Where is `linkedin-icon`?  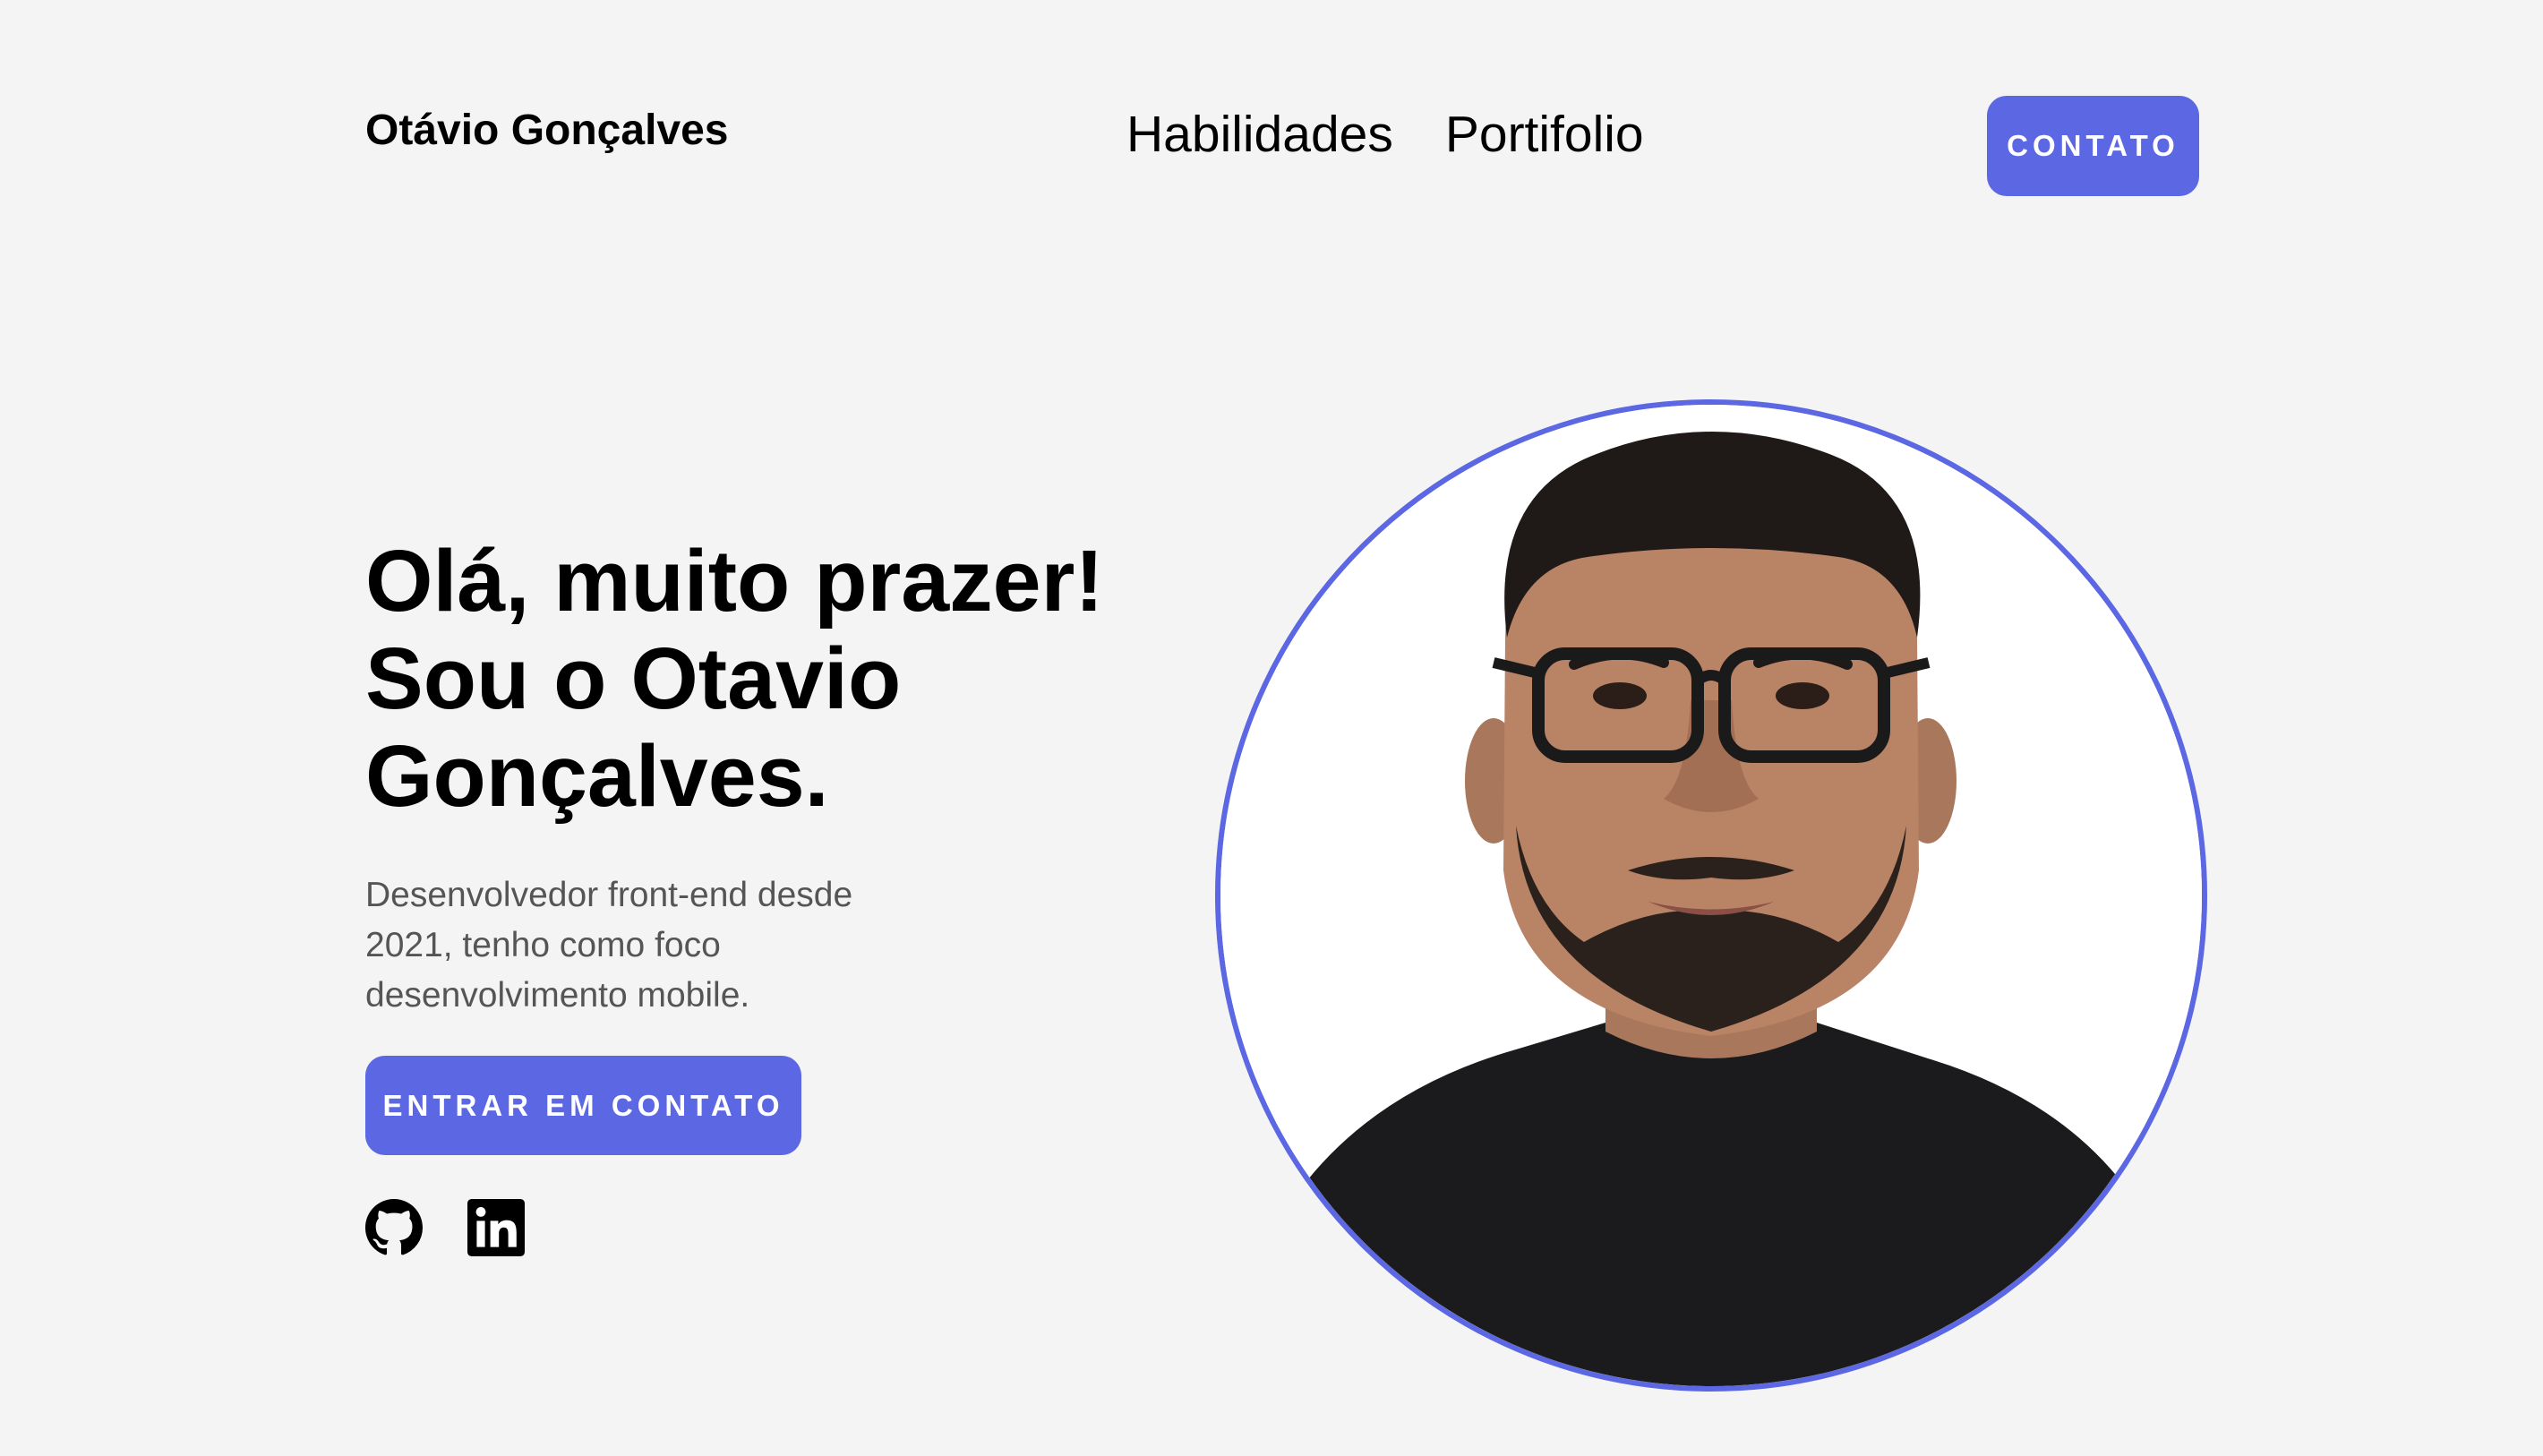 linkedin-icon is located at coordinates (496, 1227).